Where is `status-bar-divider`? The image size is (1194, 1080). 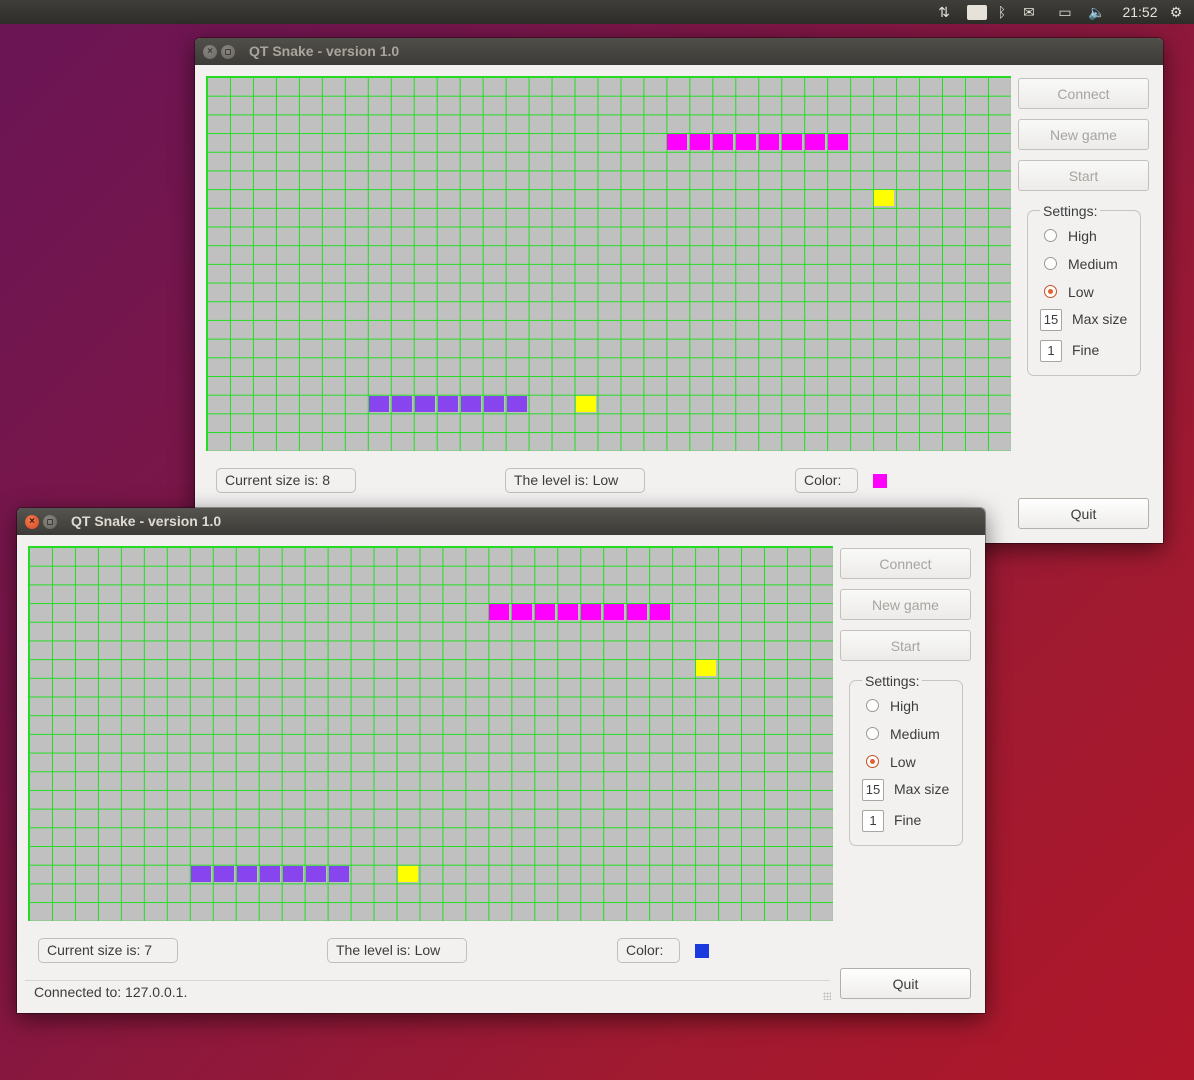
status-bar-divider is located at coordinates (427, 980).